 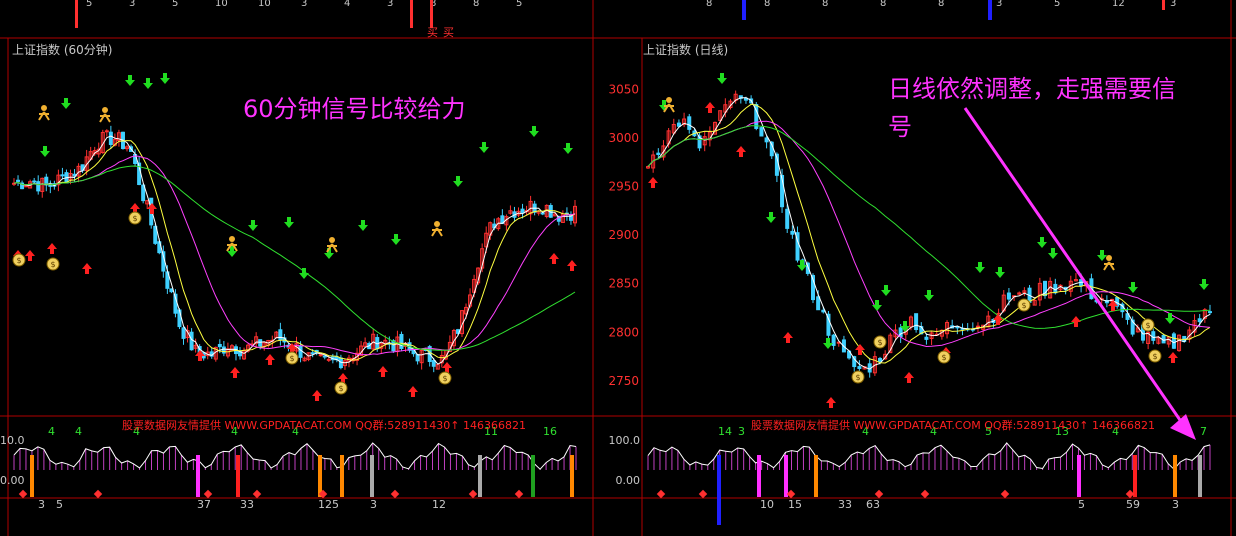 What do you see at coordinates (623, 187) in the screenshot?
I see `right-y-tick-label: 2950` at bounding box center [623, 187].